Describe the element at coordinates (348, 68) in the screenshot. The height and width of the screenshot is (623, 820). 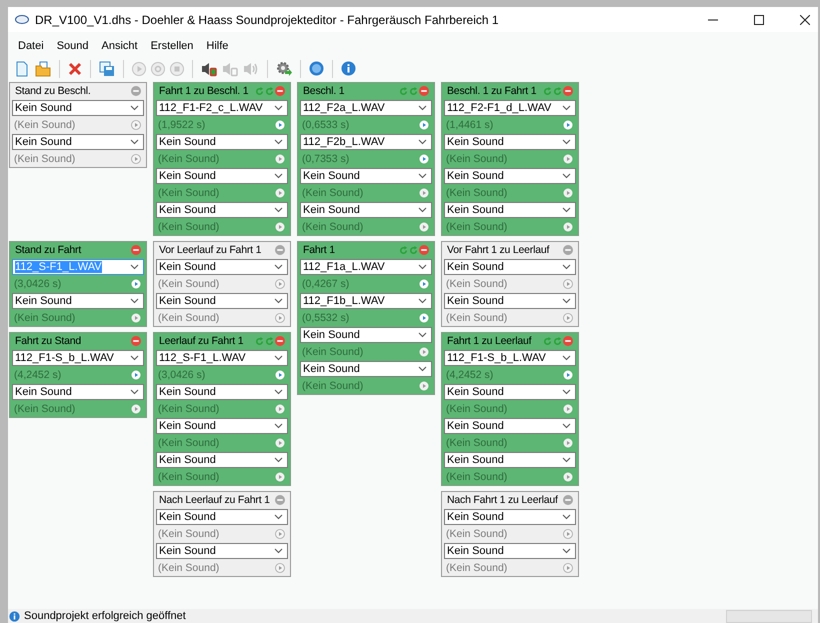
I see `info-icon` at that location.